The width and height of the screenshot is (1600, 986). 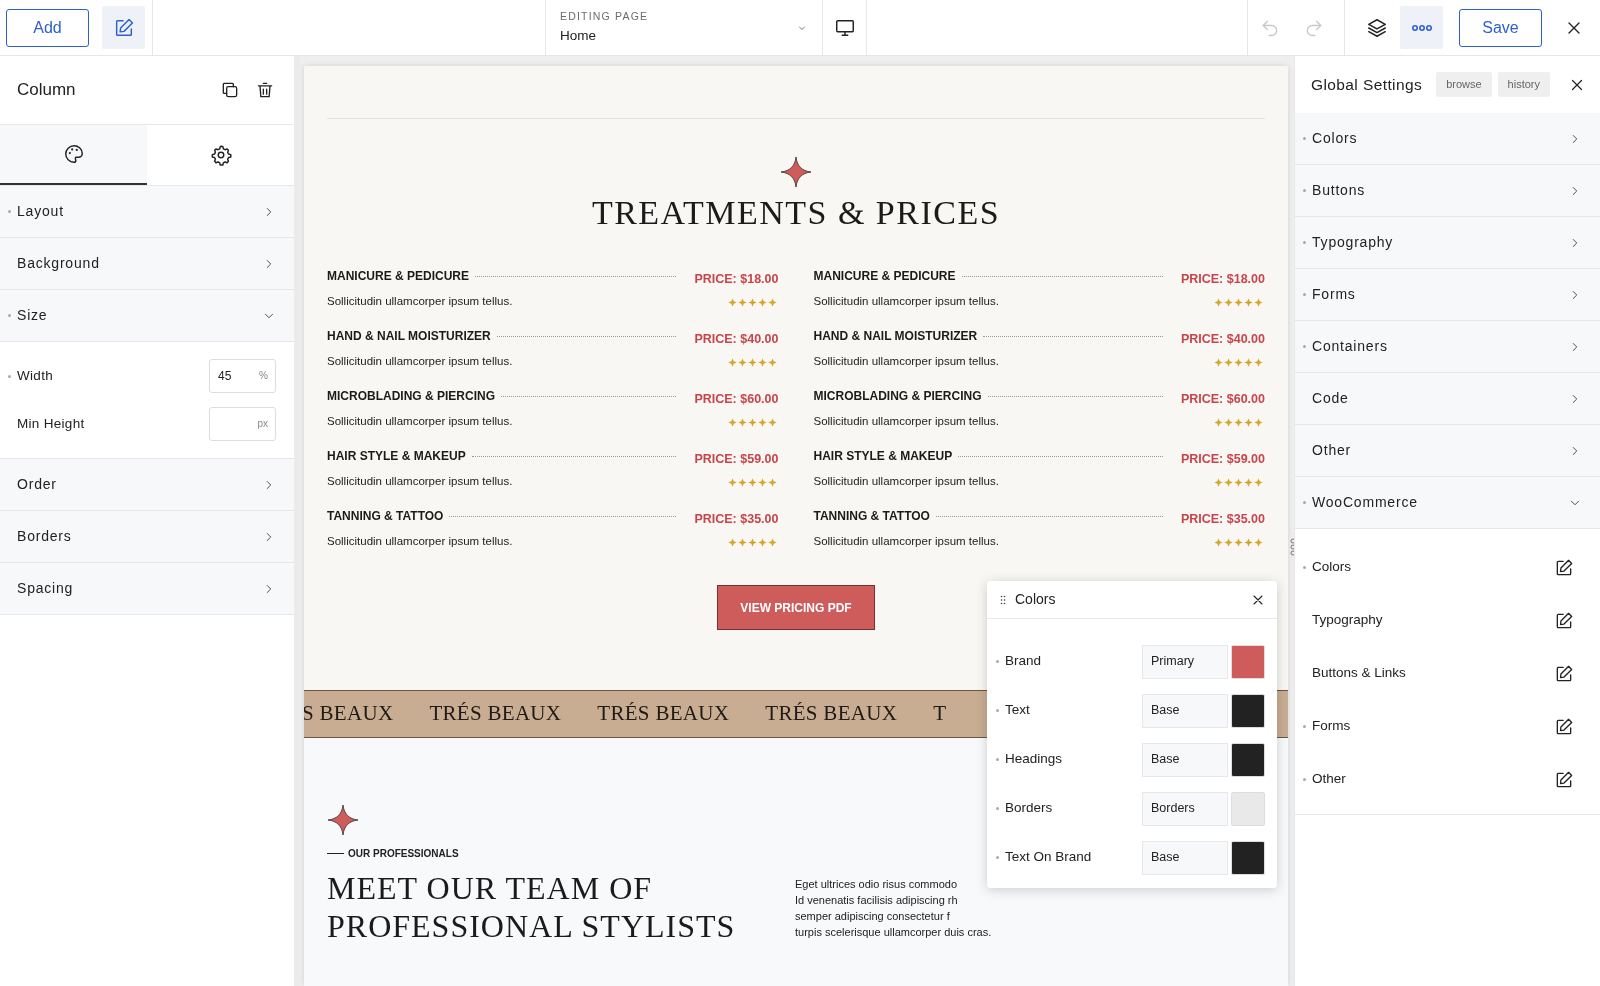 I want to click on section-label: Borders, so click(x=45, y=536).